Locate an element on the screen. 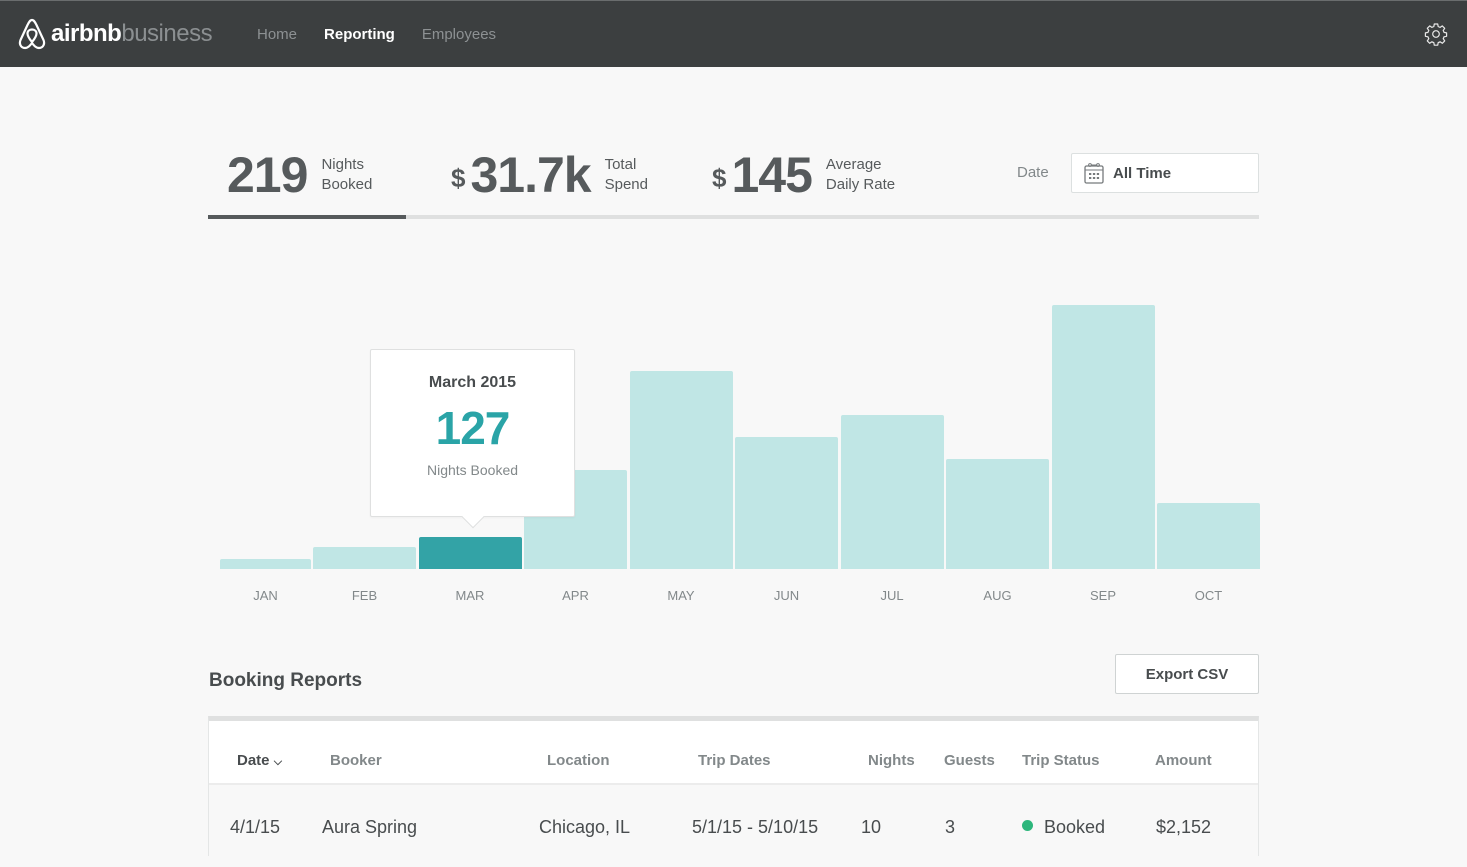 Image resolution: width=1467 pixels, height=867 pixels. column-header-booker: Booker is located at coordinates (356, 760).